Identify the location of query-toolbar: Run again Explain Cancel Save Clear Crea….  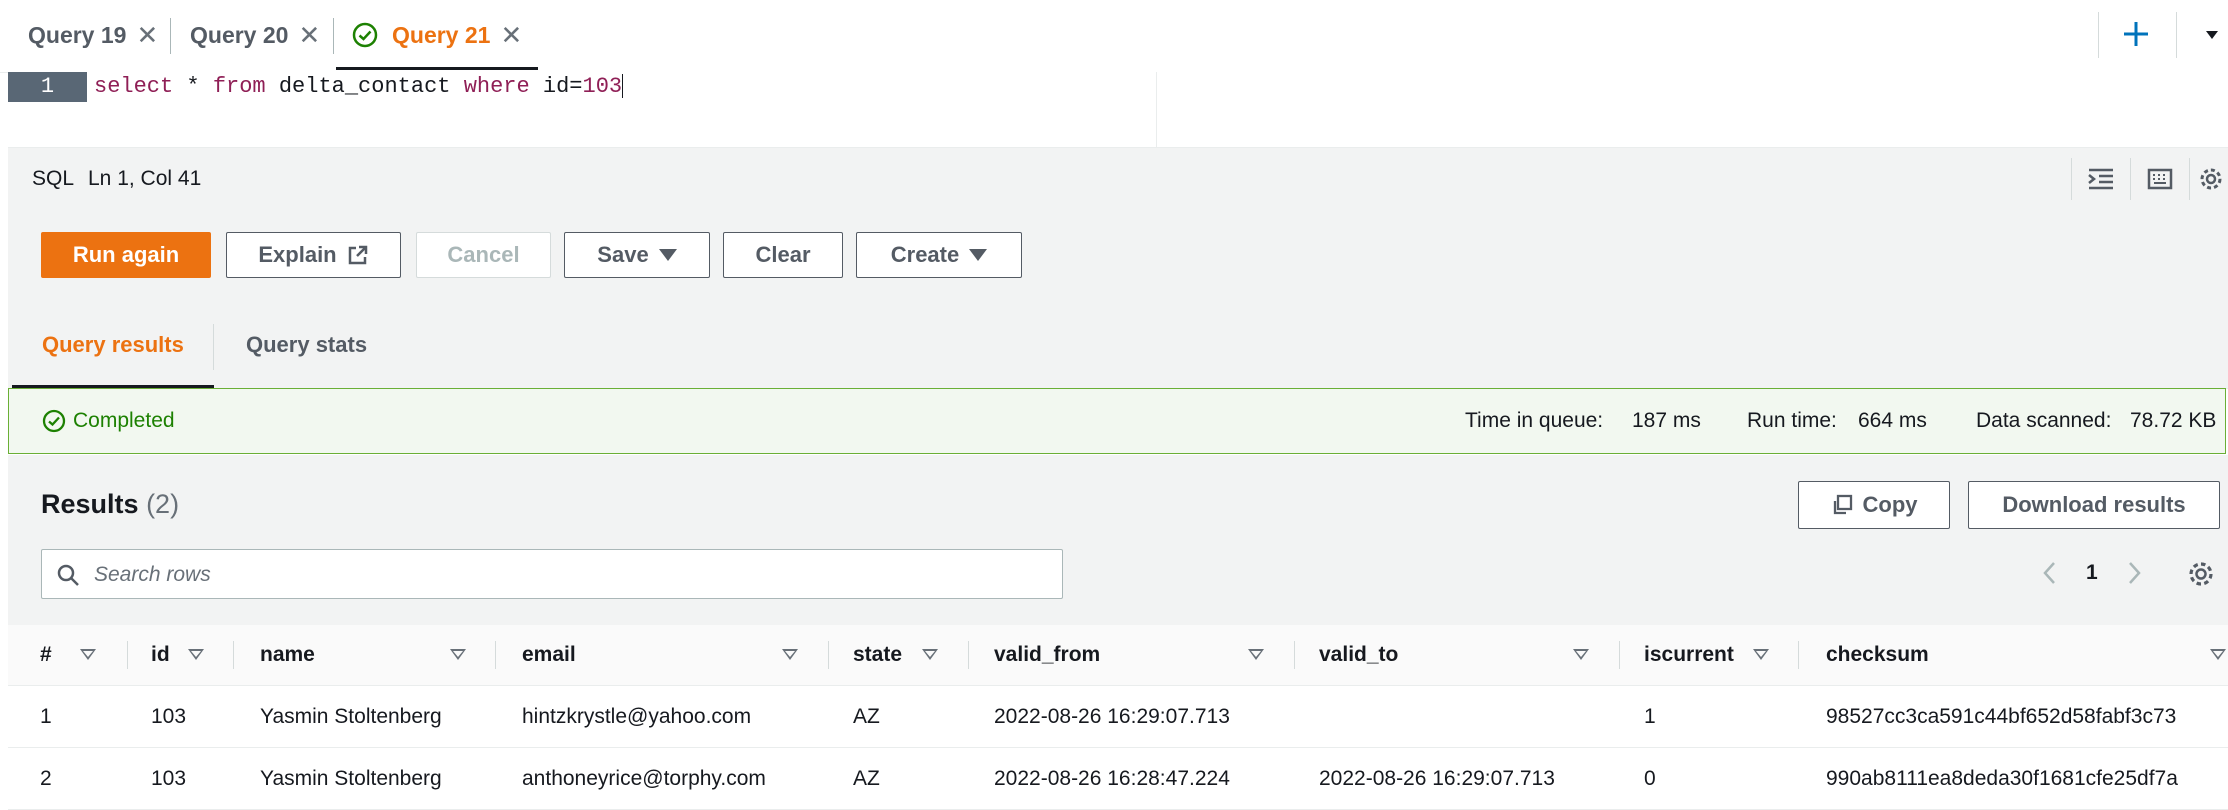
(1118, 256).